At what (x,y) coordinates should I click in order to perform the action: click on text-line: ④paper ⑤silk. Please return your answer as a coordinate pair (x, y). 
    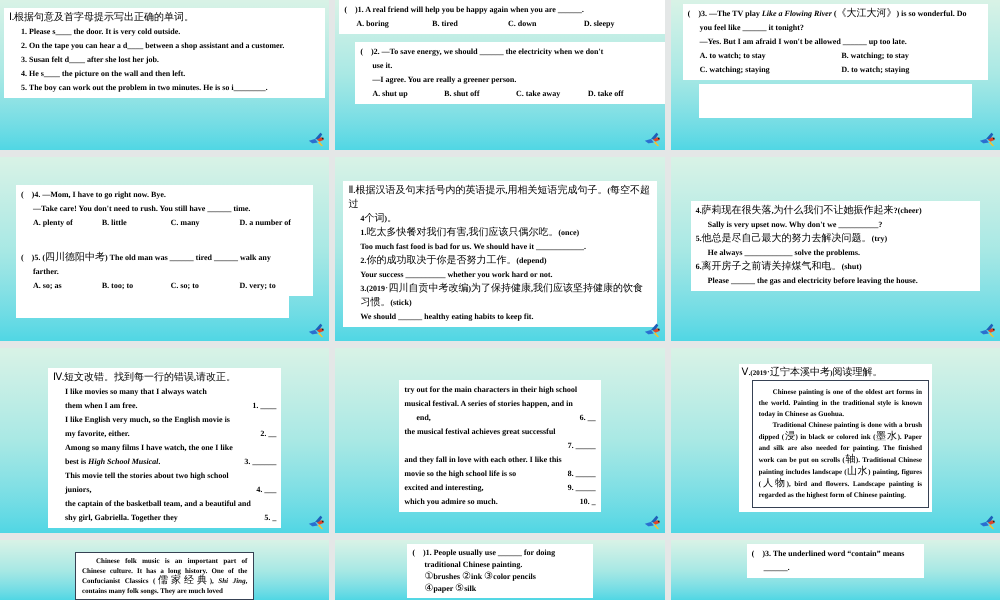
    Looking at the image, I should click on (450, 589).